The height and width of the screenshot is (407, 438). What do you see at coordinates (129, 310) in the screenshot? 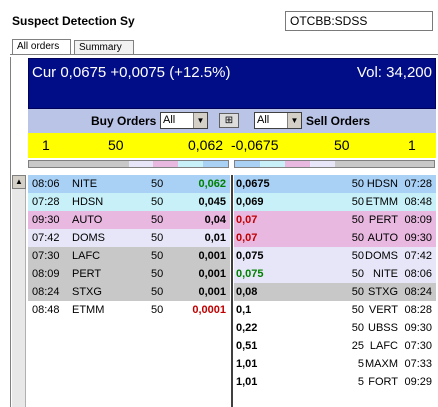
I see `bid-row: 08:48 ETMM 50 0,0001` at bounding box center [129, 310].